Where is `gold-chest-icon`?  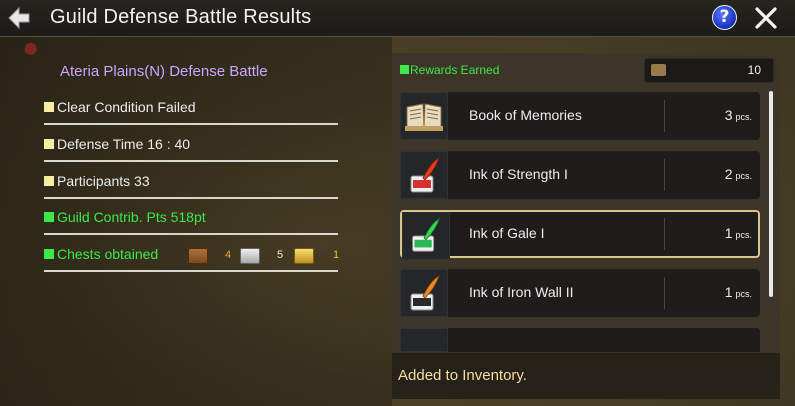 gold-chest-icon is located at coordinates (304, 256).